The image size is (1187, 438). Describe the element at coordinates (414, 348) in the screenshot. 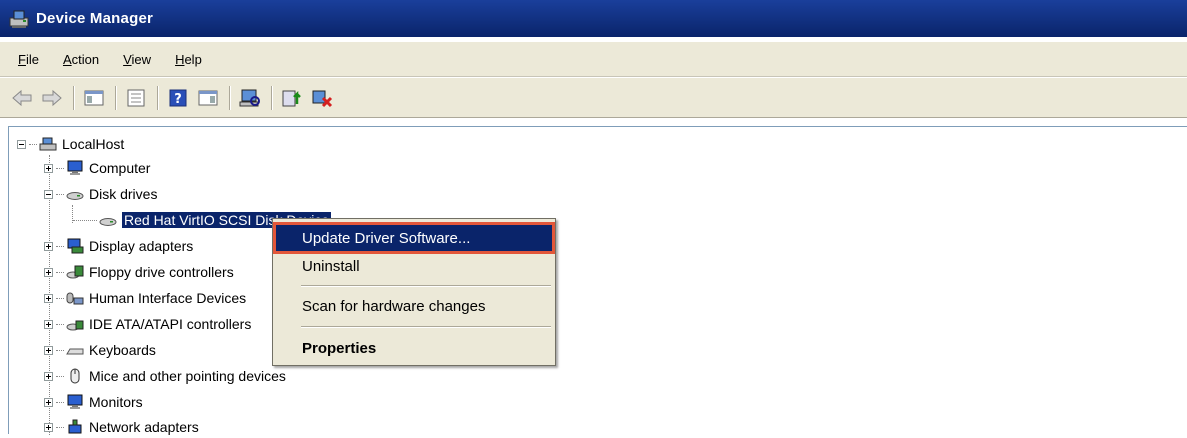

I see `properties-menu-item: Properties` at that location.